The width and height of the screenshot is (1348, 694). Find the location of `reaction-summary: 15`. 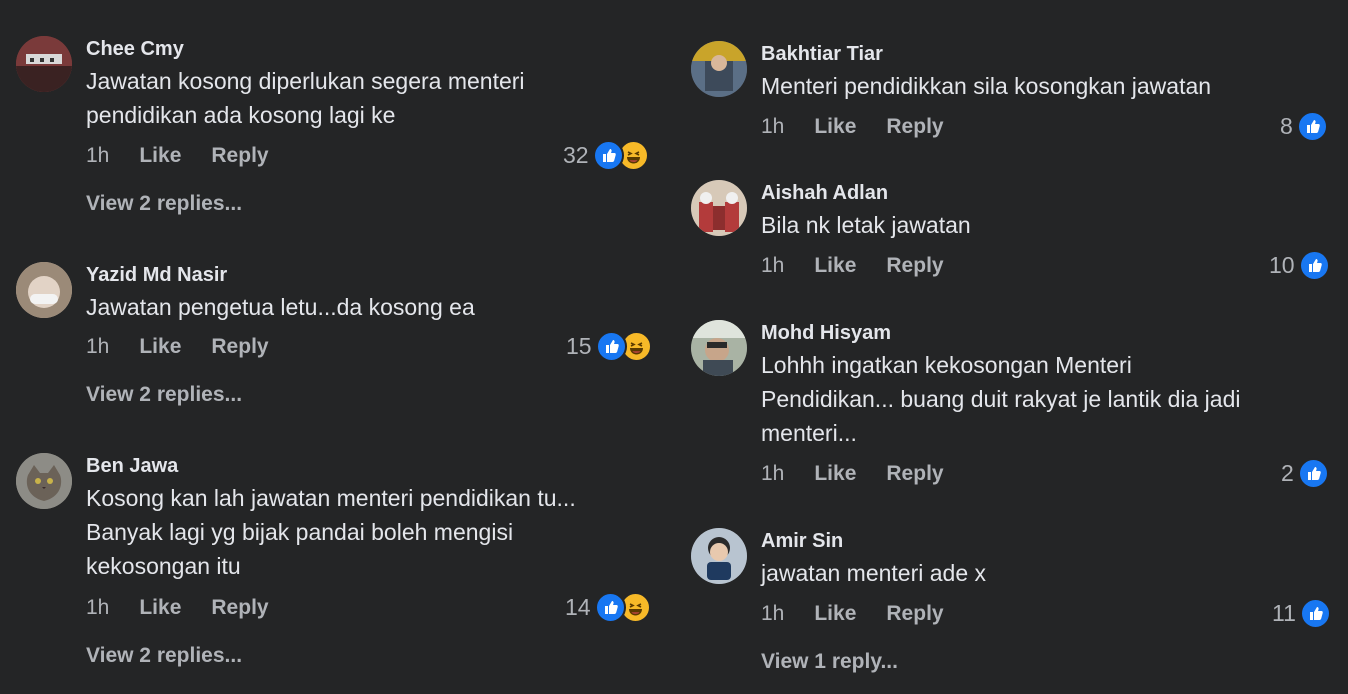

reaction-summary: 15 is located at coordinates (609, 346).